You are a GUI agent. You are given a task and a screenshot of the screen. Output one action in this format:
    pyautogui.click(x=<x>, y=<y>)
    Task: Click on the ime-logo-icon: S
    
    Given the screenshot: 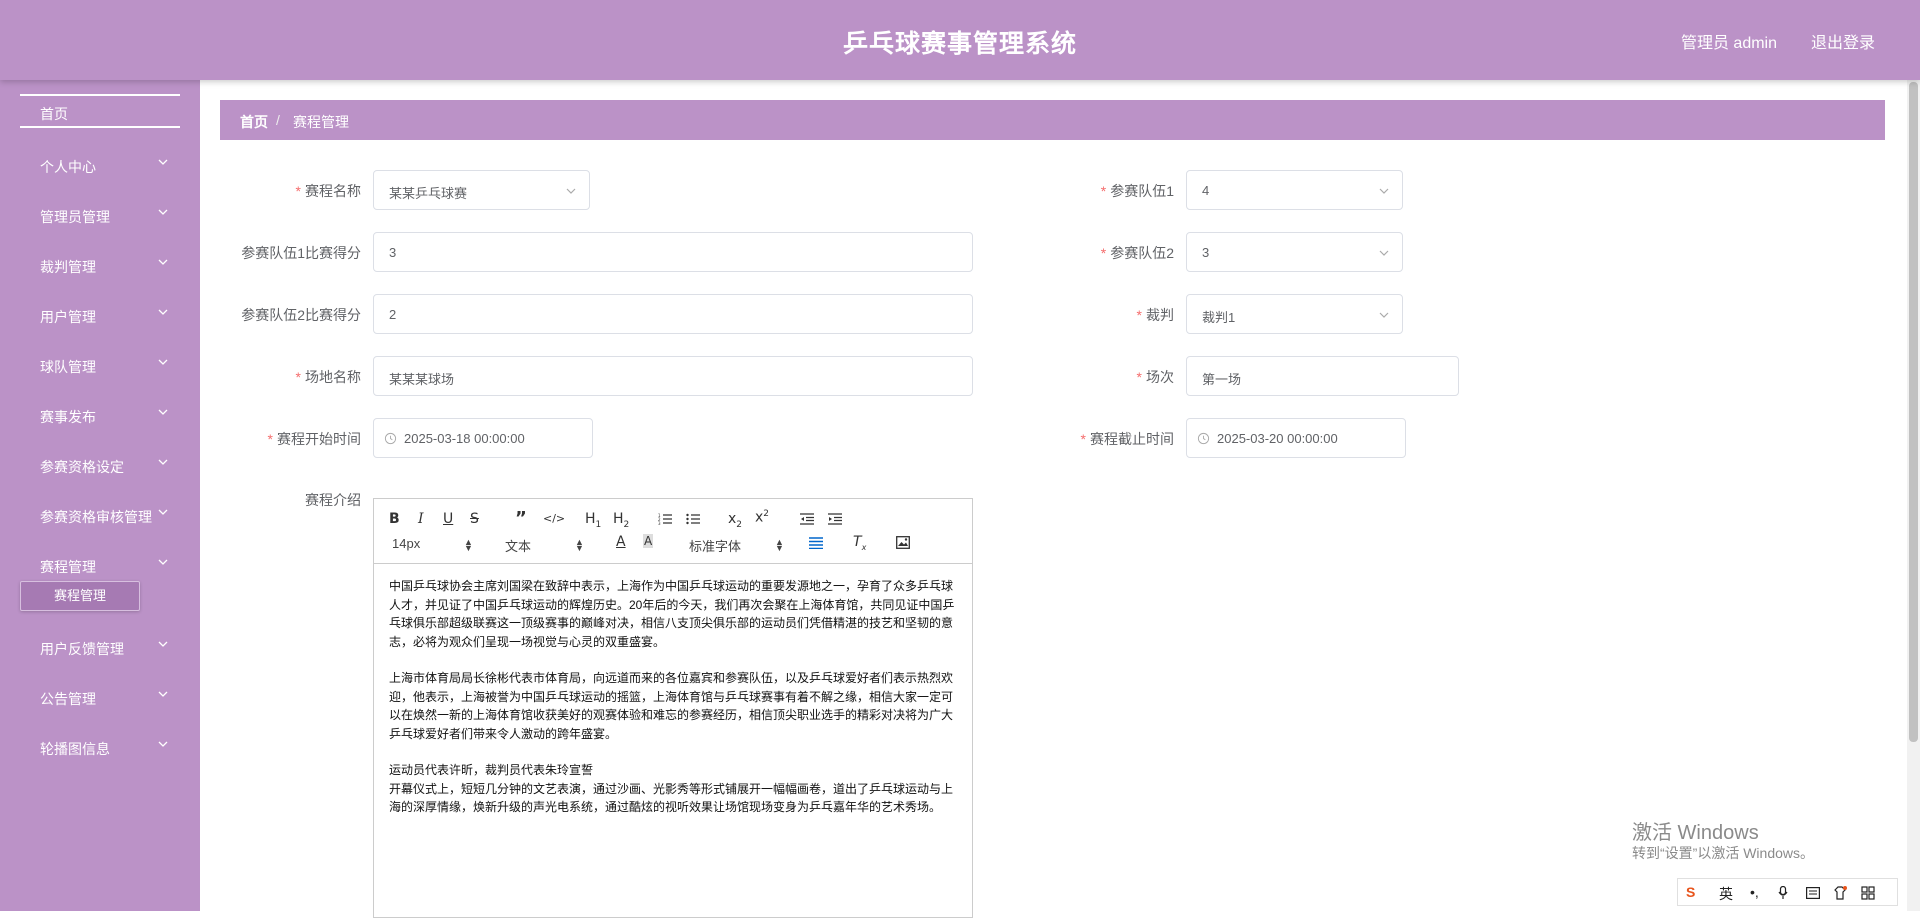 What is the action you would take?
    pyautogui.click(x=1690, y=892)
    